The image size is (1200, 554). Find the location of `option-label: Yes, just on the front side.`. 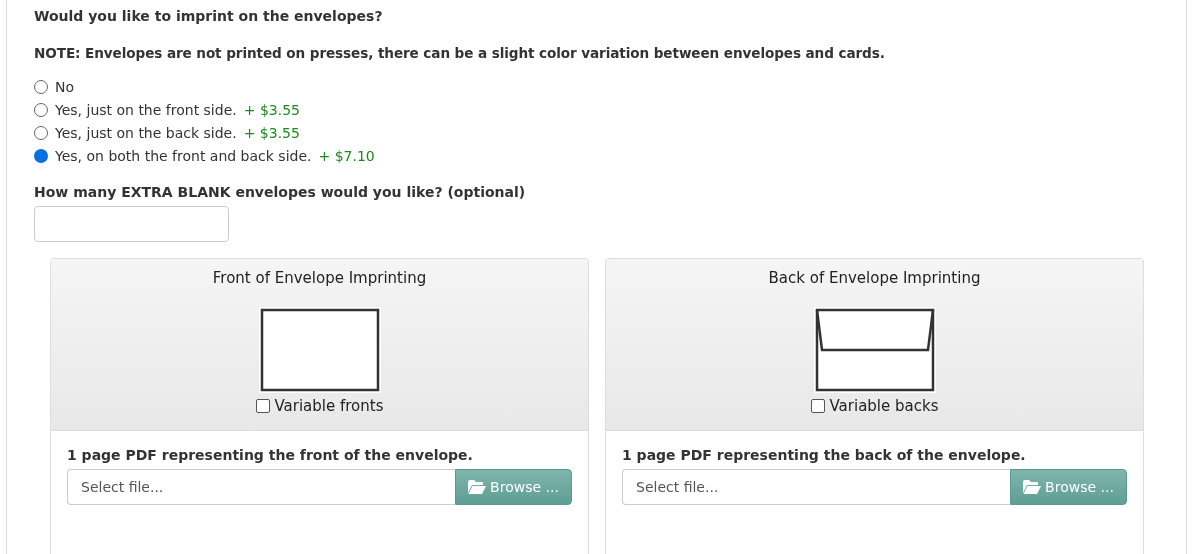

option-label: Yes, just on the front side. is located at coordinates (146, 110).